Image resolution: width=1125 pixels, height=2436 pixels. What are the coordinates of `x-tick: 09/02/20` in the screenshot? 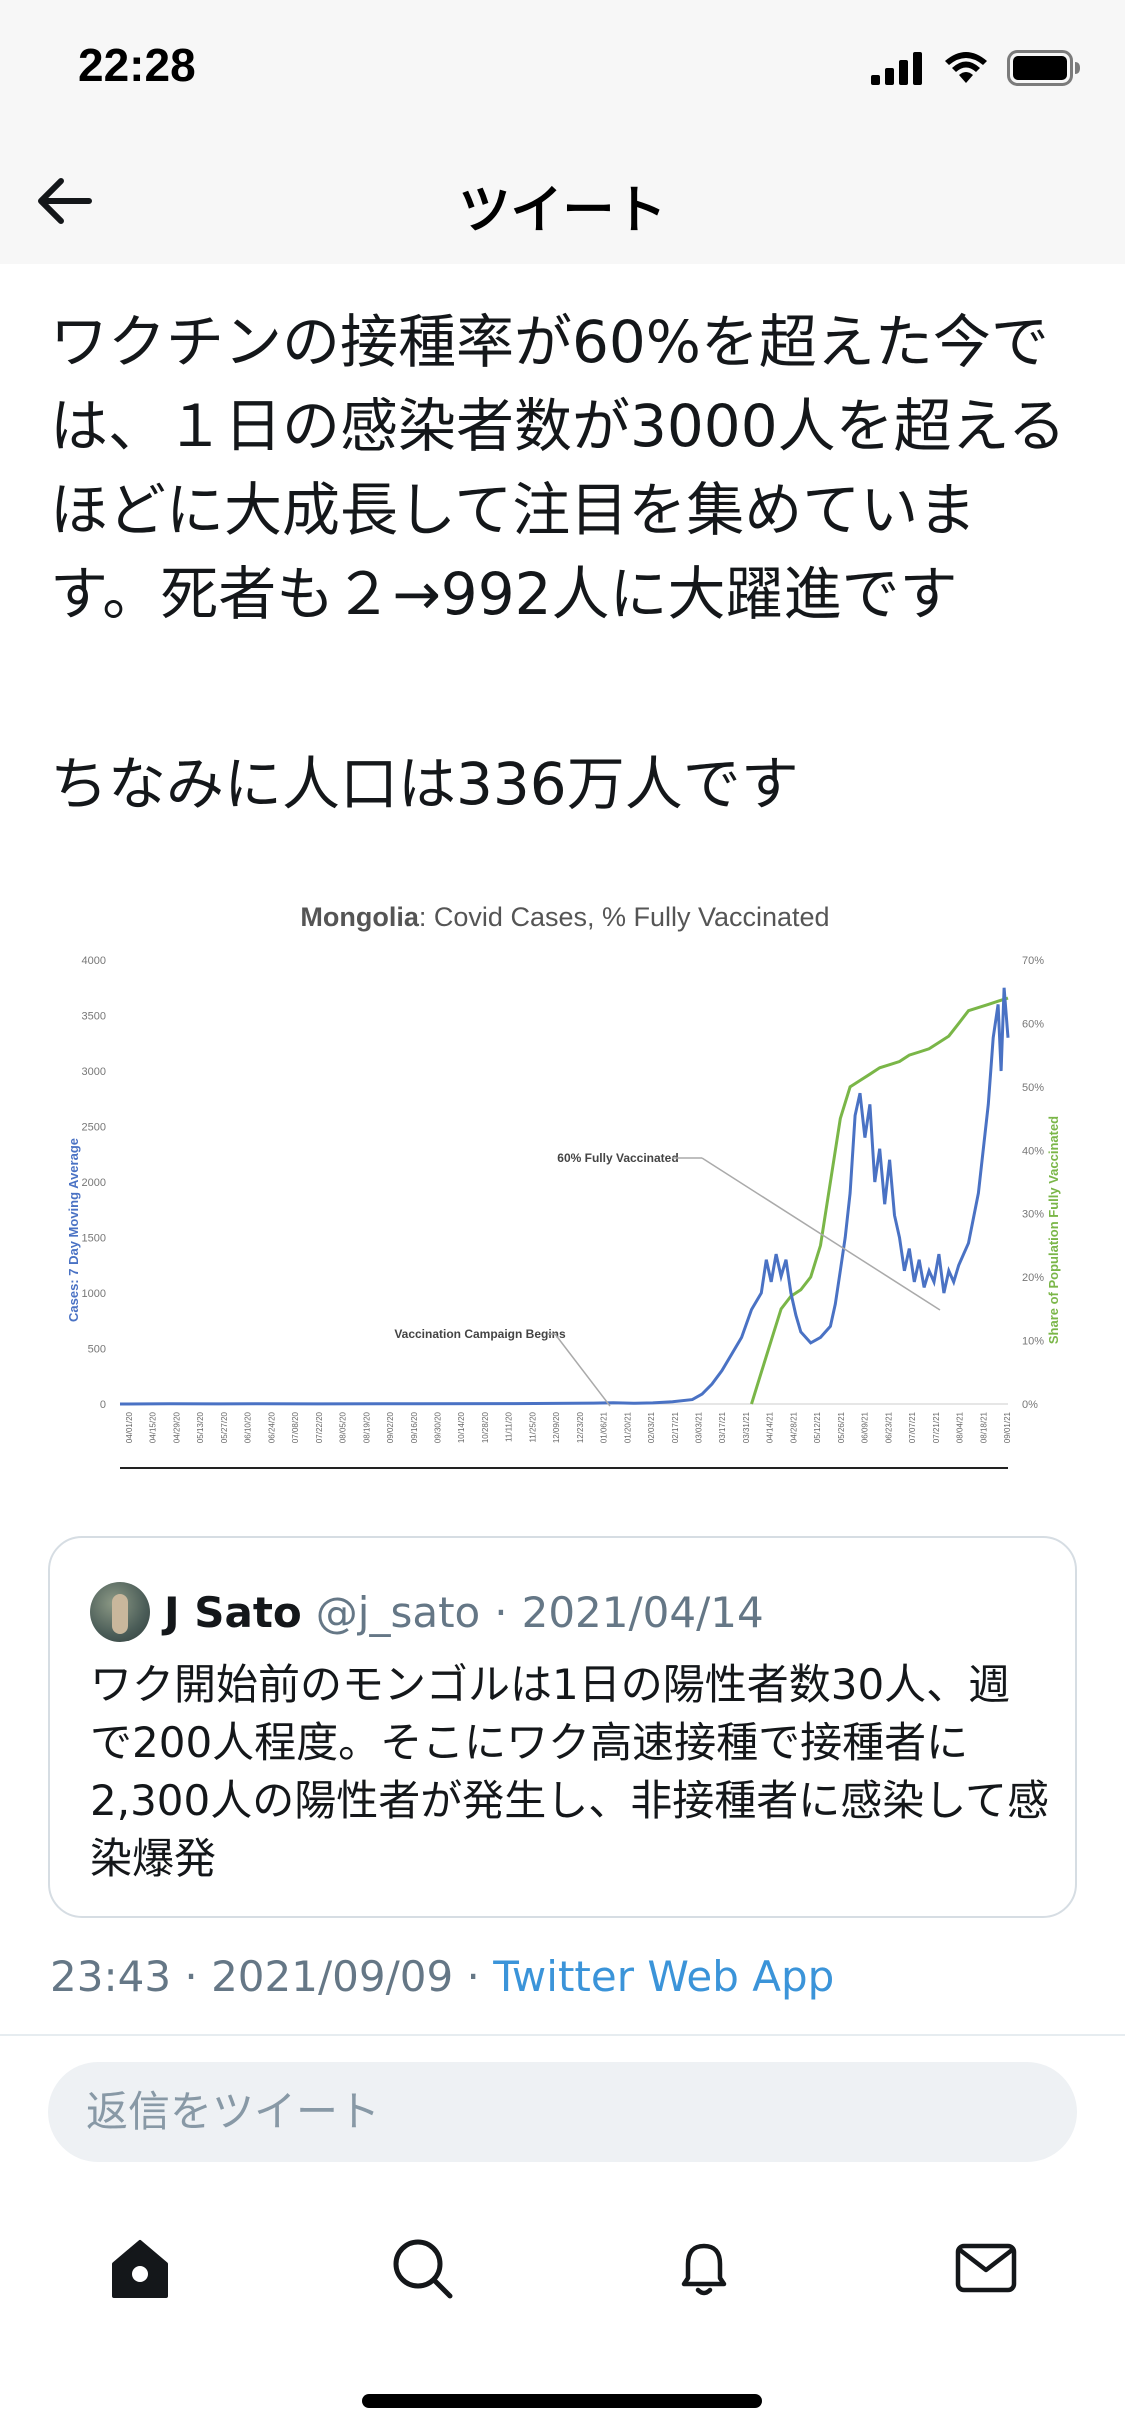 It's located at (390, 1427).